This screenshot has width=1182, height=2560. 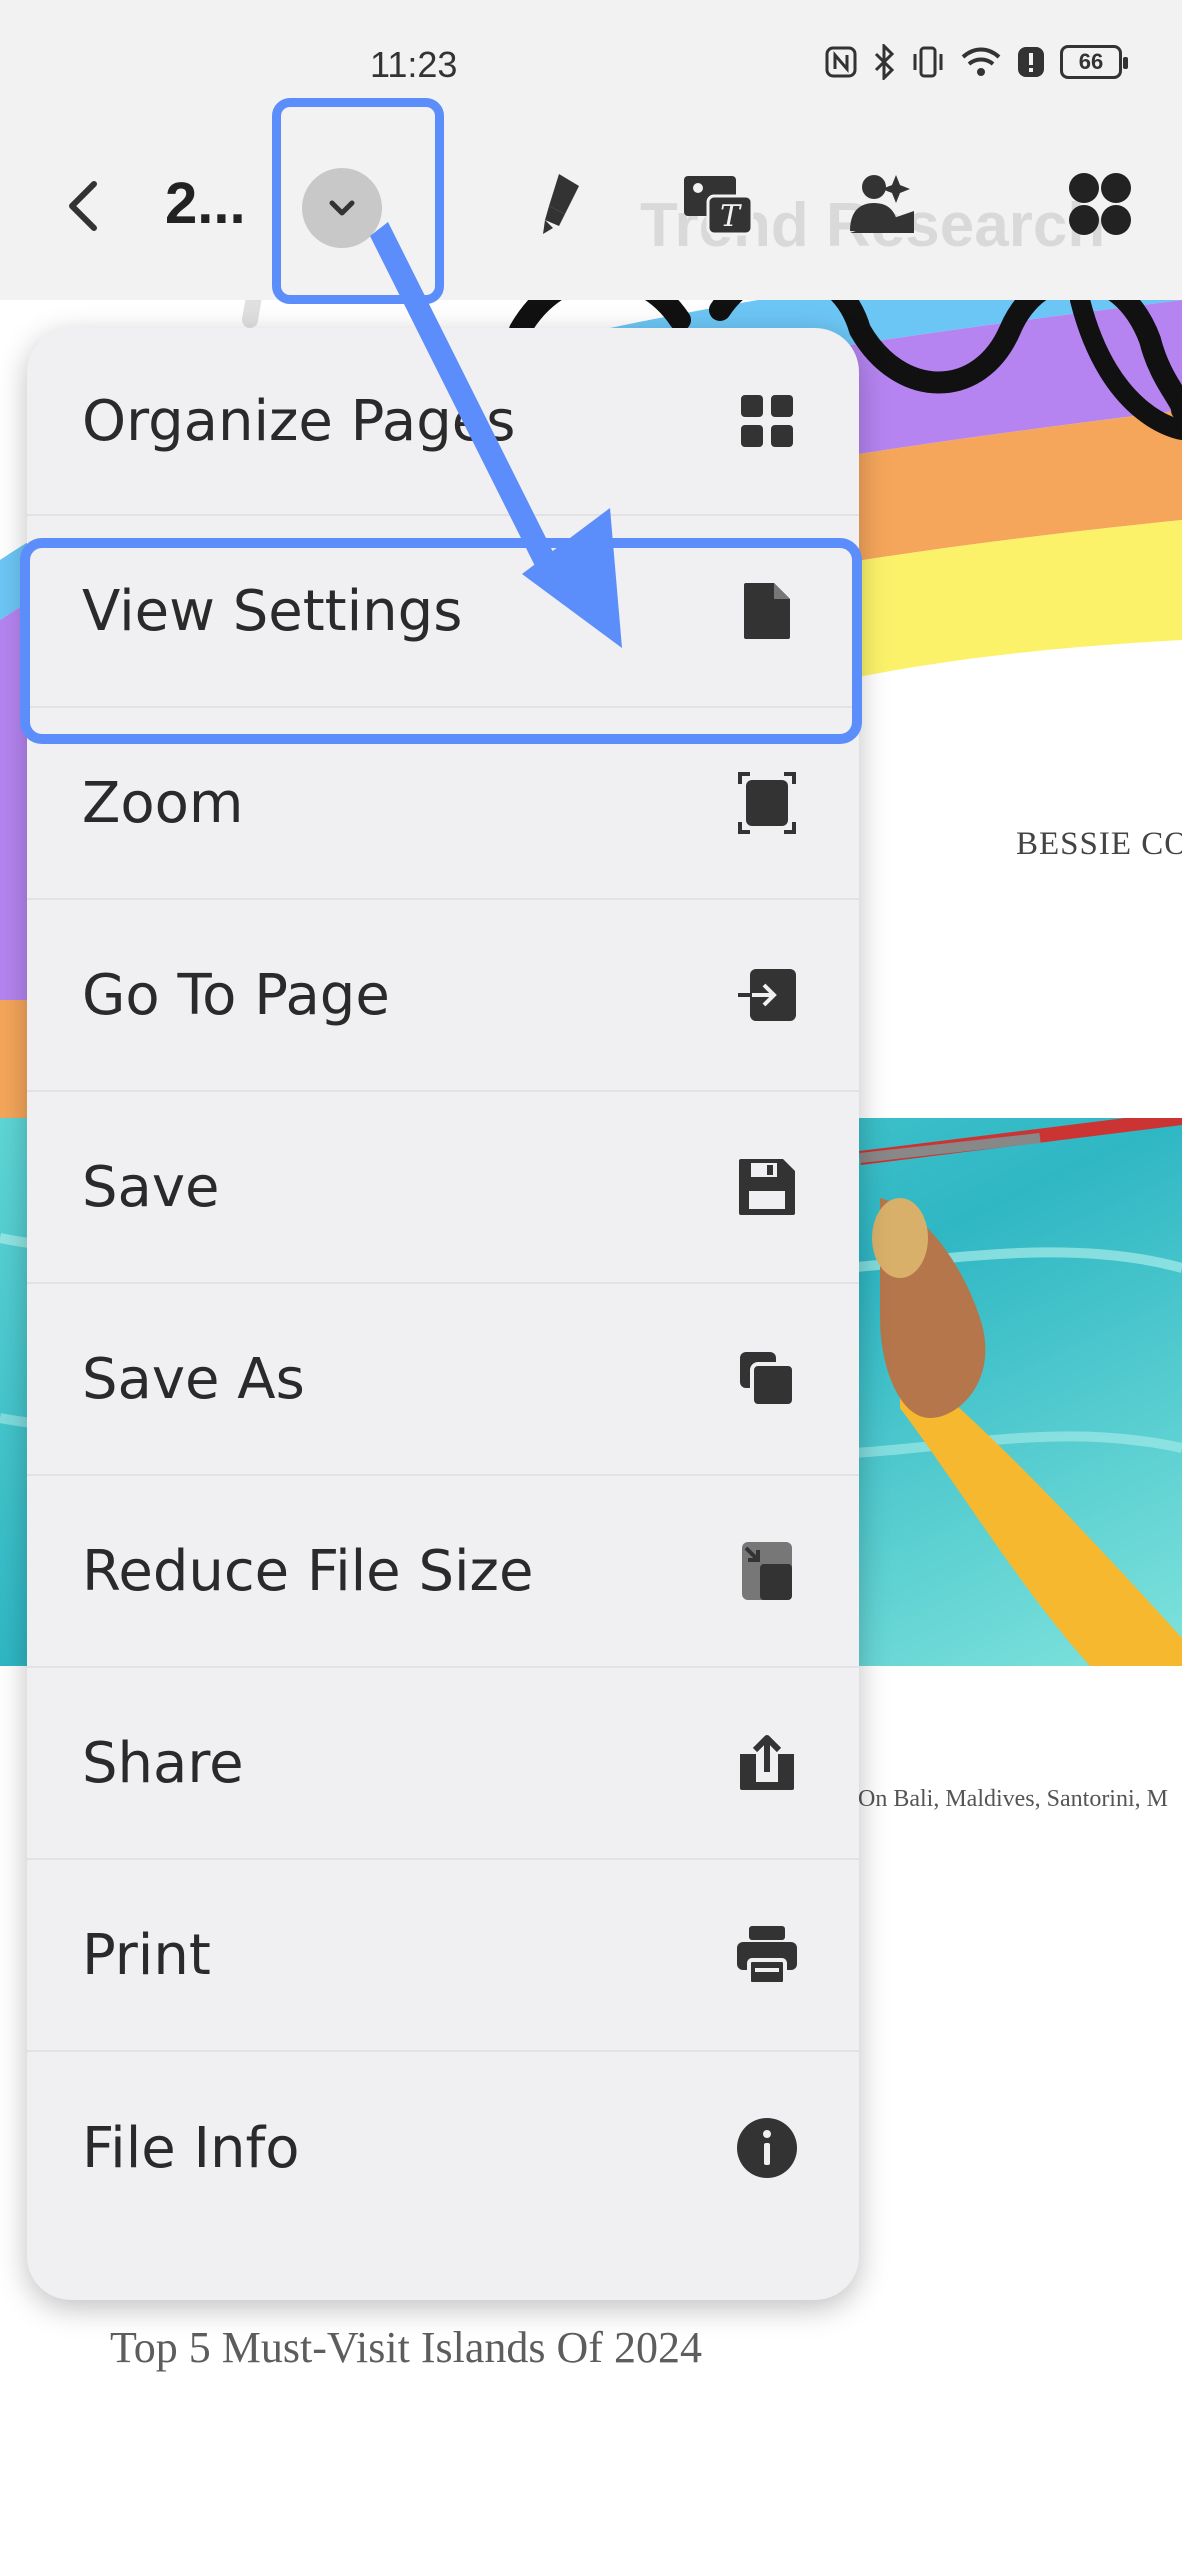 I want to click on document-heading: Top 5 Must-Visit Islands Of 2024, so click(x=406, y=2347).